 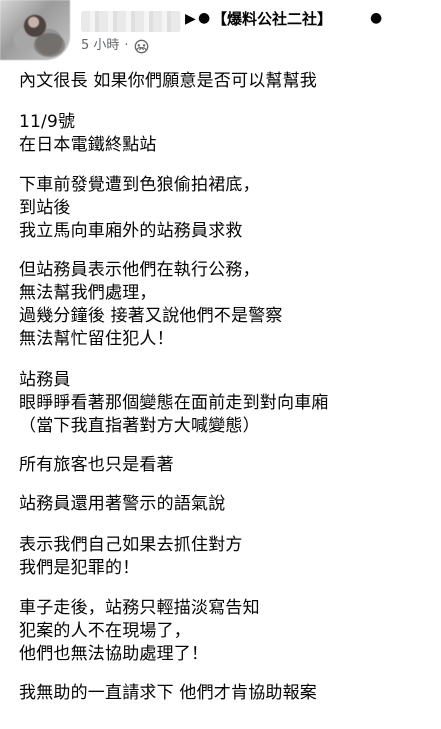 I want to click on author-avatar, so click(x=35, y=30).